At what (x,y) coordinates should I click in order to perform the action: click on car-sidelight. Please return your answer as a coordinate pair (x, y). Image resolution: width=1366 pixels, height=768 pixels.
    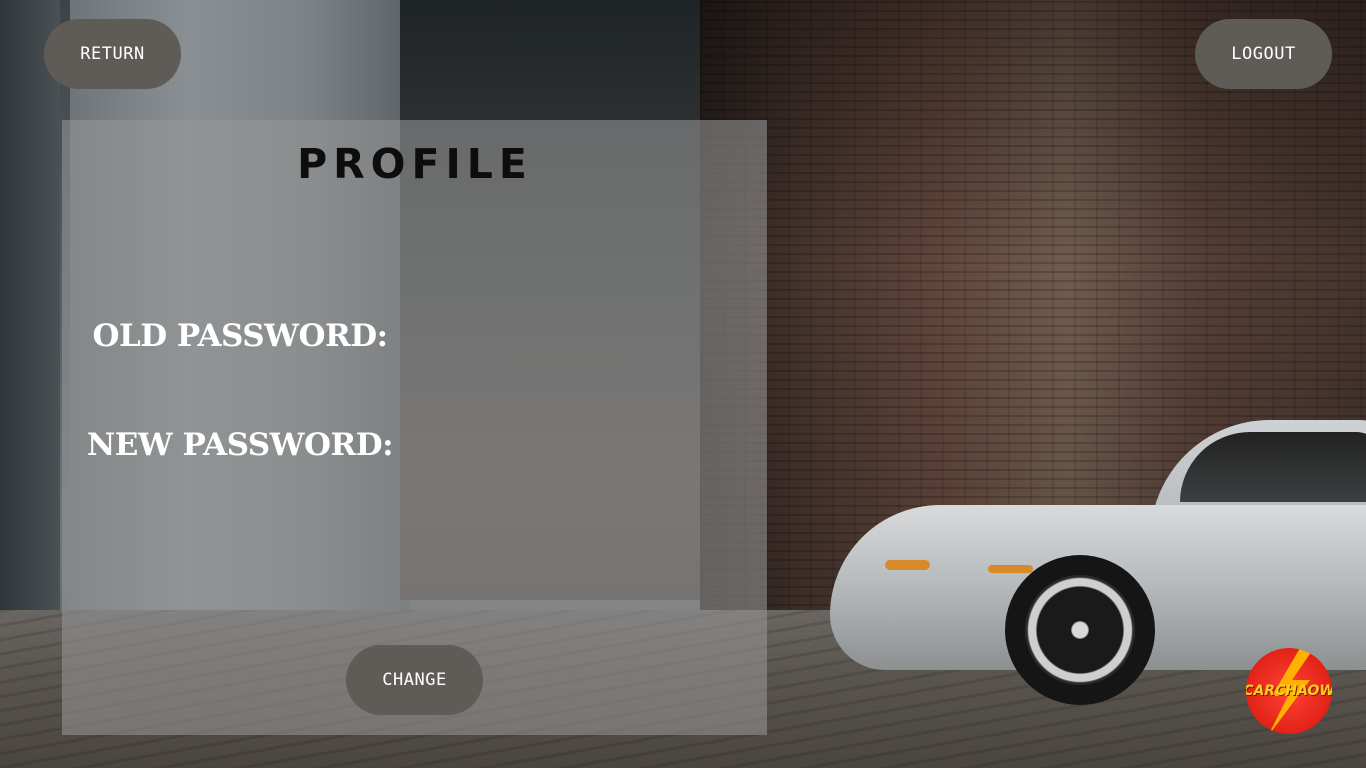
    Looking at the image, I should click on (1010, 569).